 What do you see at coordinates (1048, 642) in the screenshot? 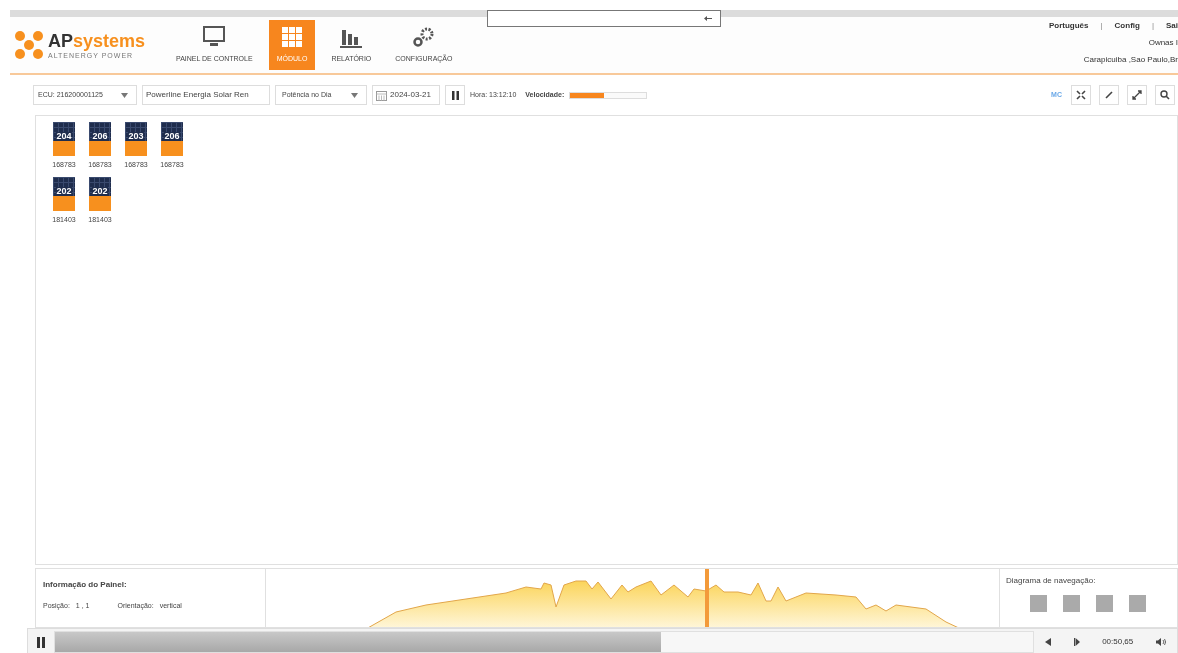
I see `step-back-icon` at bounding box center [1048, 642].